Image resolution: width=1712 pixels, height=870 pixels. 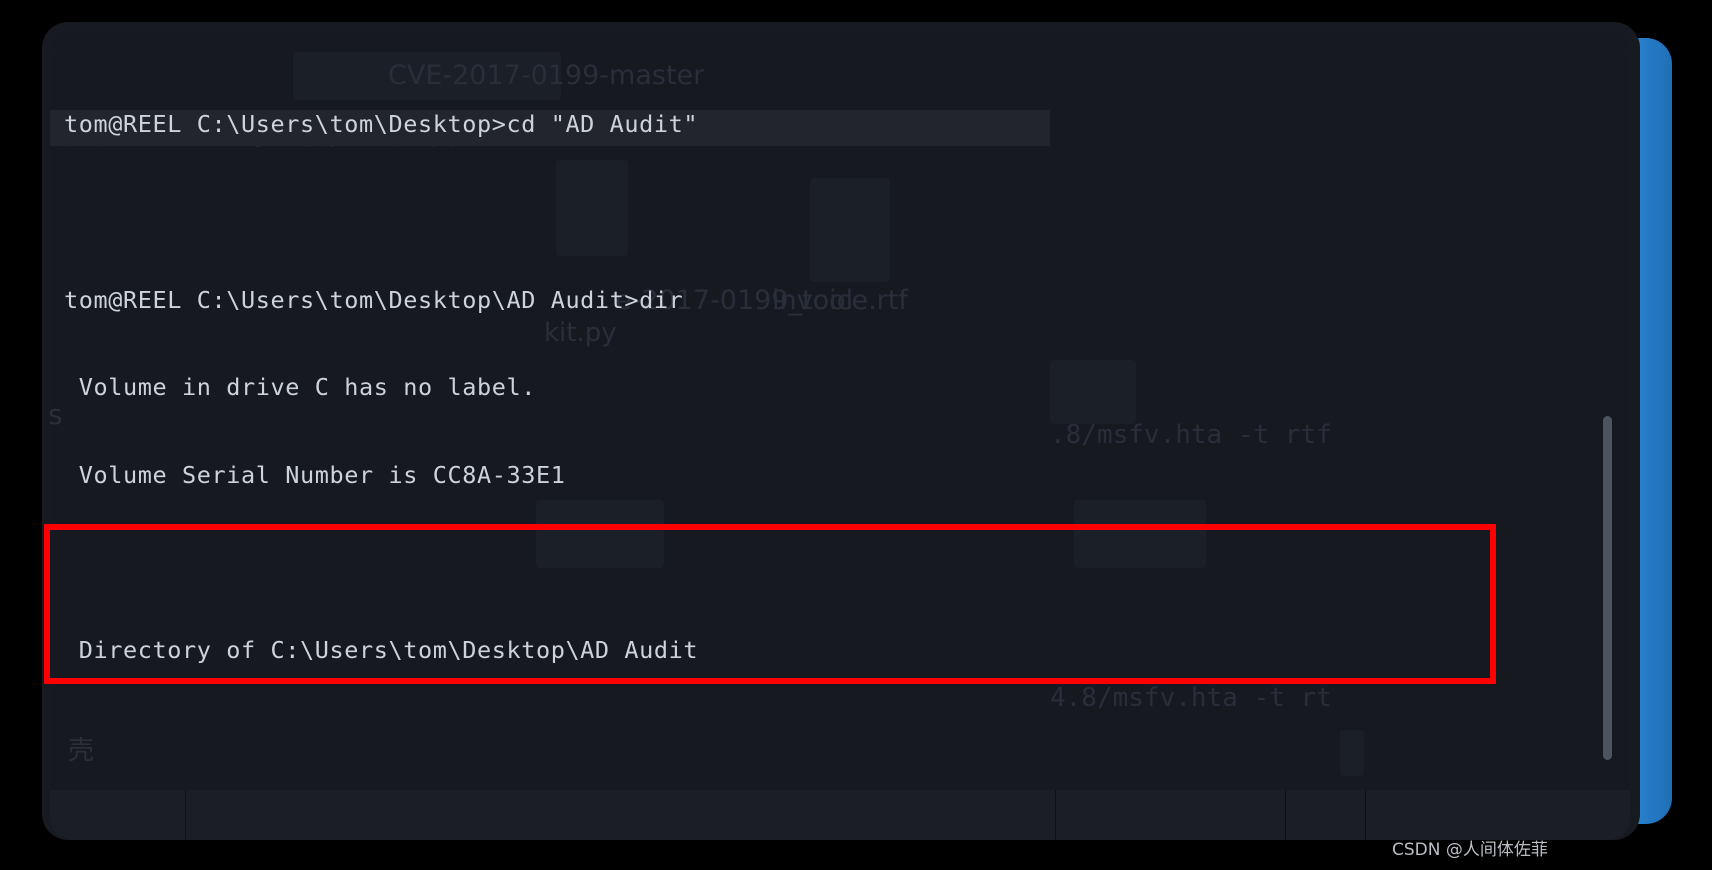 I want to click on terminal-line: Volume Serial Number is CC8A-33E1, so click(x=315, y=474).